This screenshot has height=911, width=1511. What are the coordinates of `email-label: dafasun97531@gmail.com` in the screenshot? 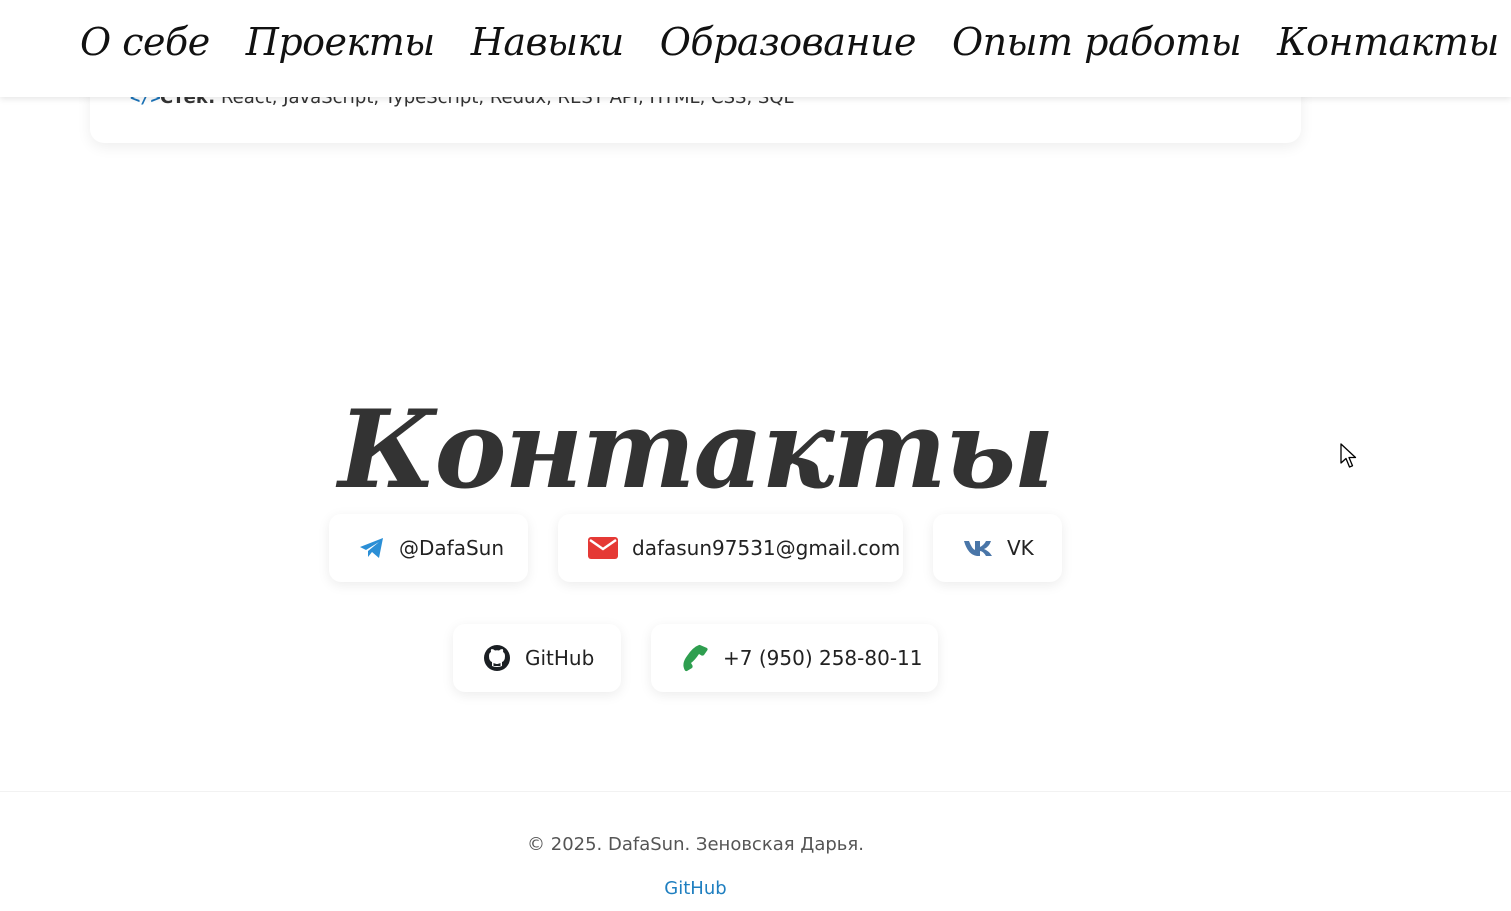 It's located at (766, 548).